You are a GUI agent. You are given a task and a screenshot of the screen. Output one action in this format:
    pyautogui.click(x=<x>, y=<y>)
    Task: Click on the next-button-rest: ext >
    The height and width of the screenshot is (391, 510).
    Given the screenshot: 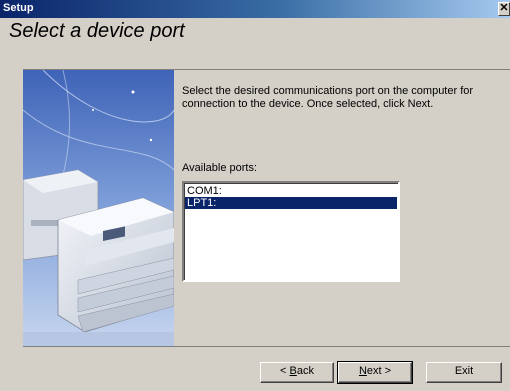 What is the action you would take?
    pyautogui.click(x=379, y=371)
    